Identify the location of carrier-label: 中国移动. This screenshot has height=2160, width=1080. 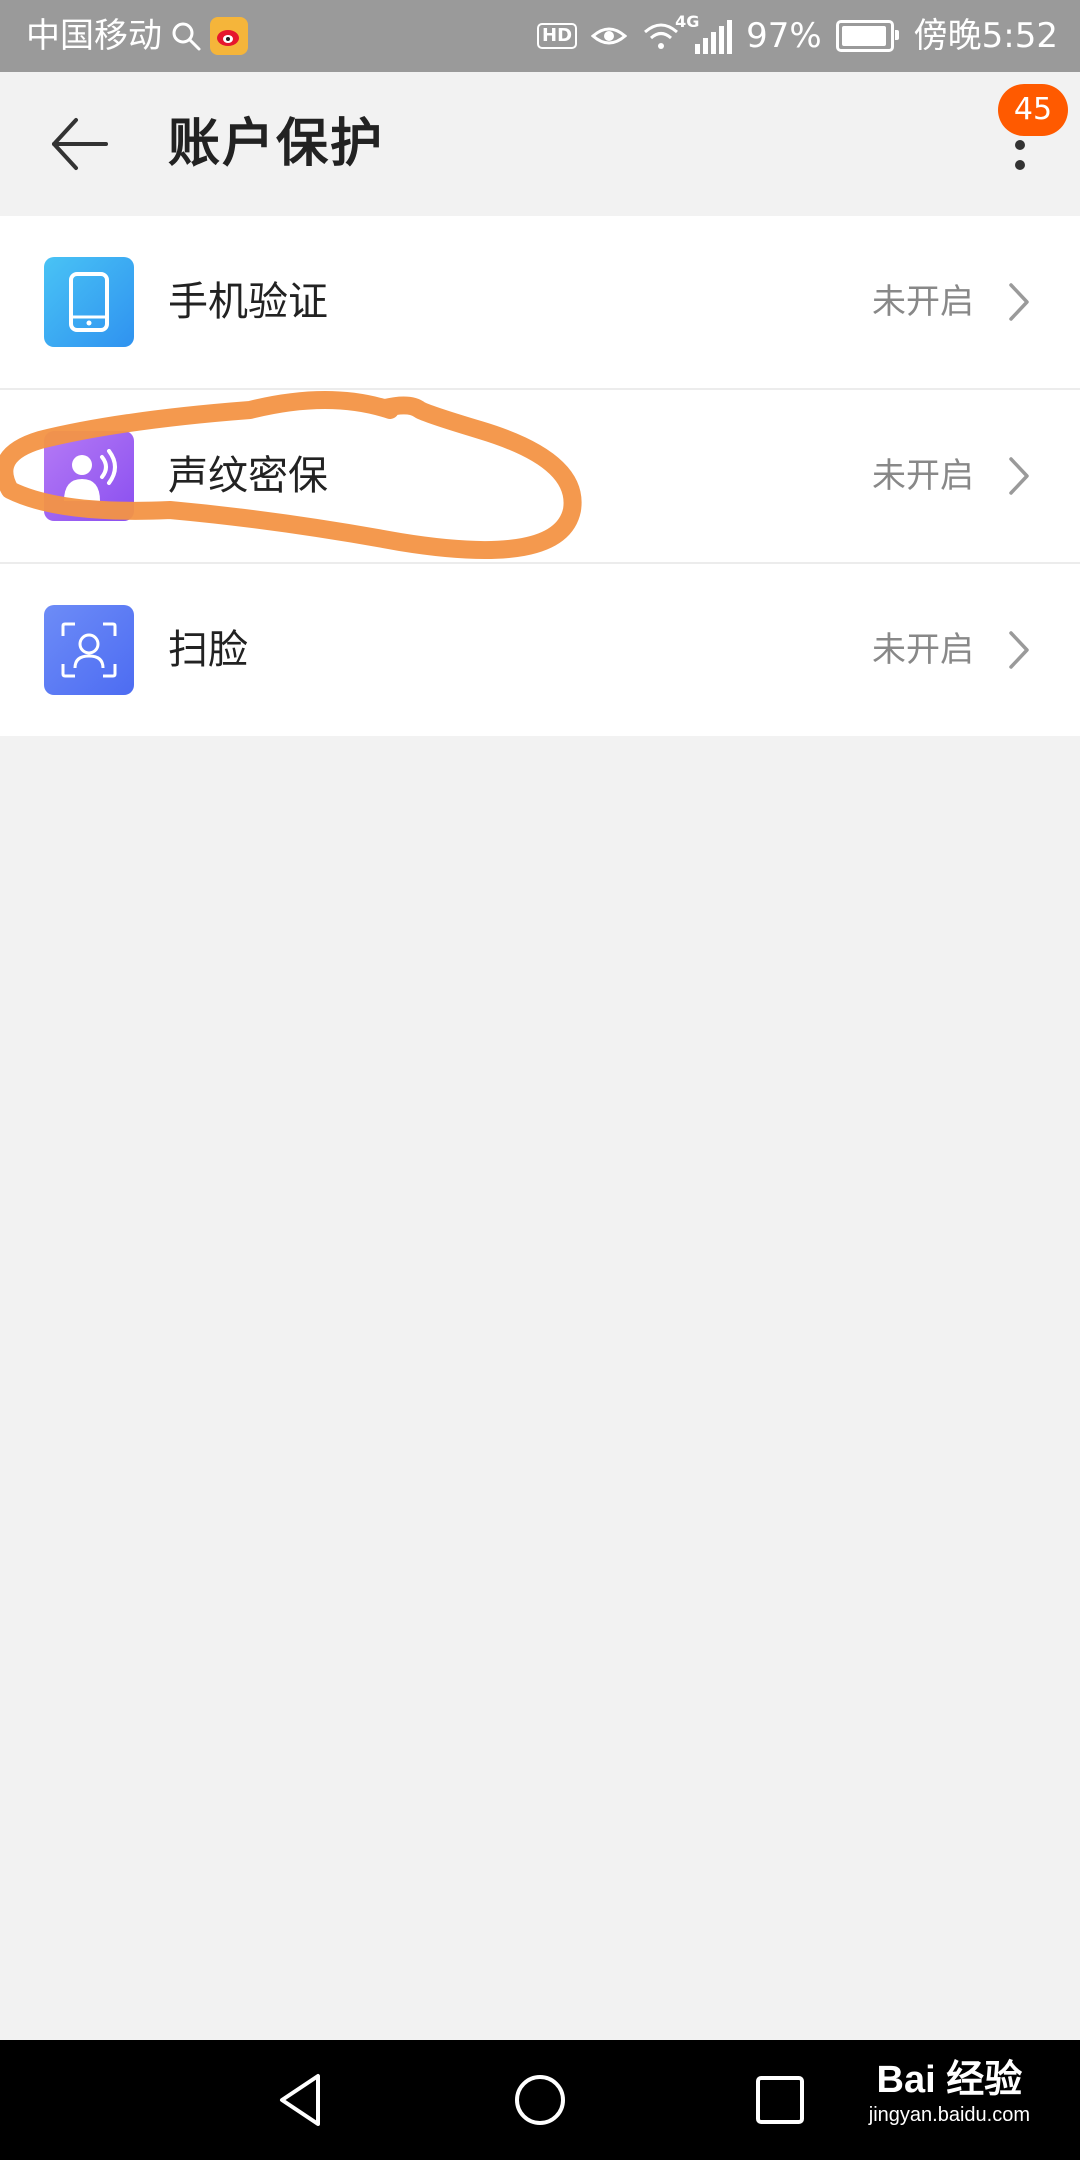
(94, 36).